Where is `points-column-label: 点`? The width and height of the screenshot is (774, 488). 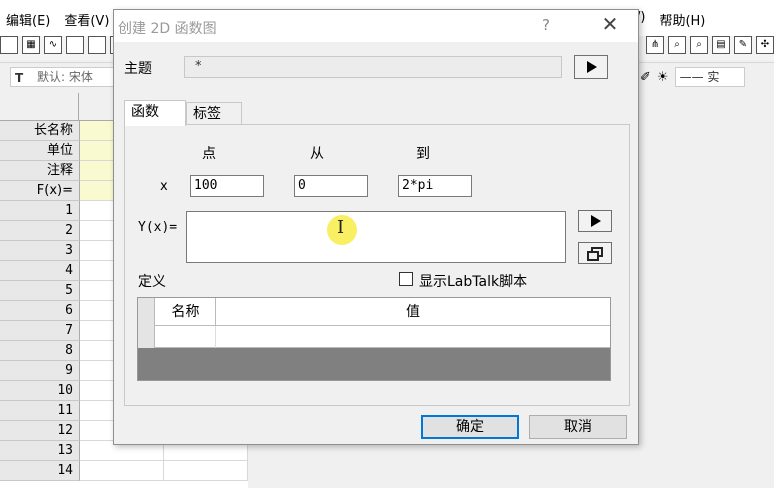 points-column-label: 点 is located at coordinates (209, 154).